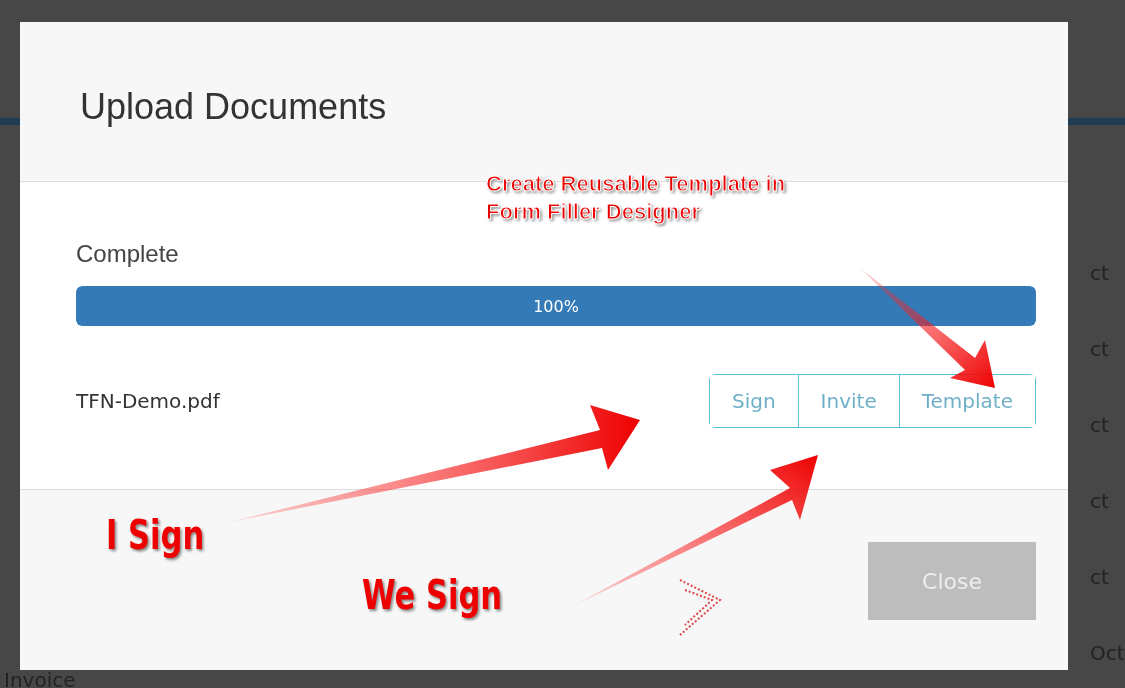 This screenshot has height=688, width=1125. I want to click on annotation-text: We Sign, so click(432, 595).